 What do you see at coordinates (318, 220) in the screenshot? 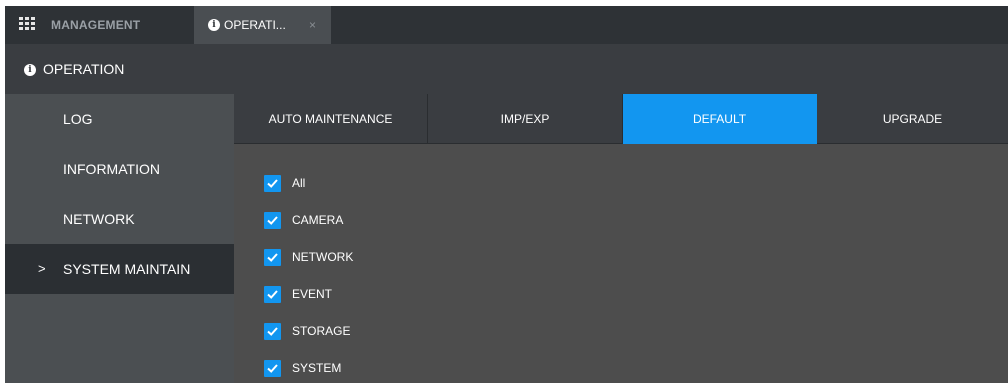
I see `checkbox-label: CAMERA` at bounding box center [318, 220].